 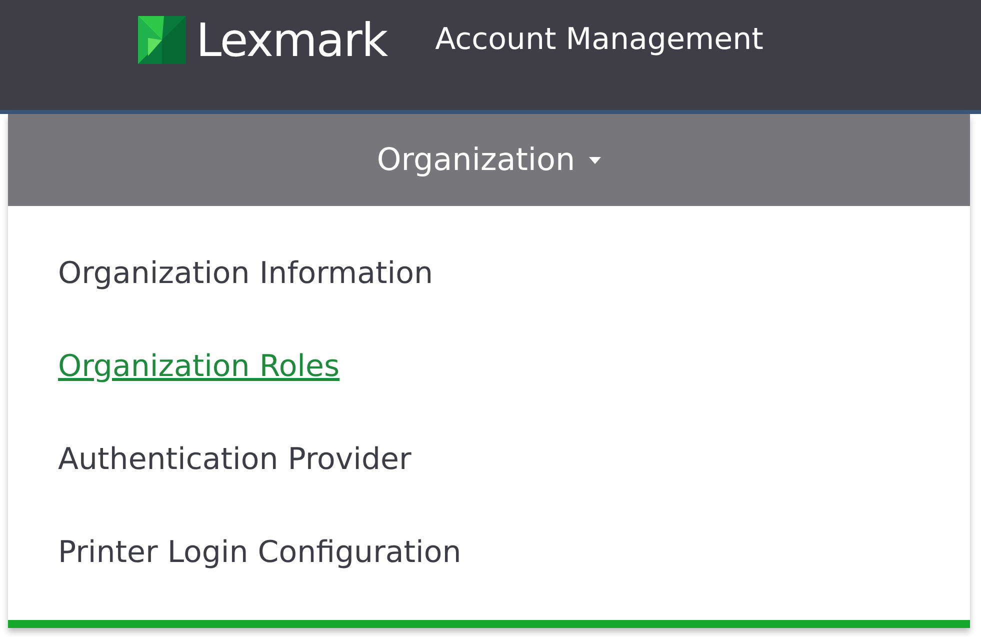 I want to click on brand-name: Lexmark, so click(x=292, y=40).